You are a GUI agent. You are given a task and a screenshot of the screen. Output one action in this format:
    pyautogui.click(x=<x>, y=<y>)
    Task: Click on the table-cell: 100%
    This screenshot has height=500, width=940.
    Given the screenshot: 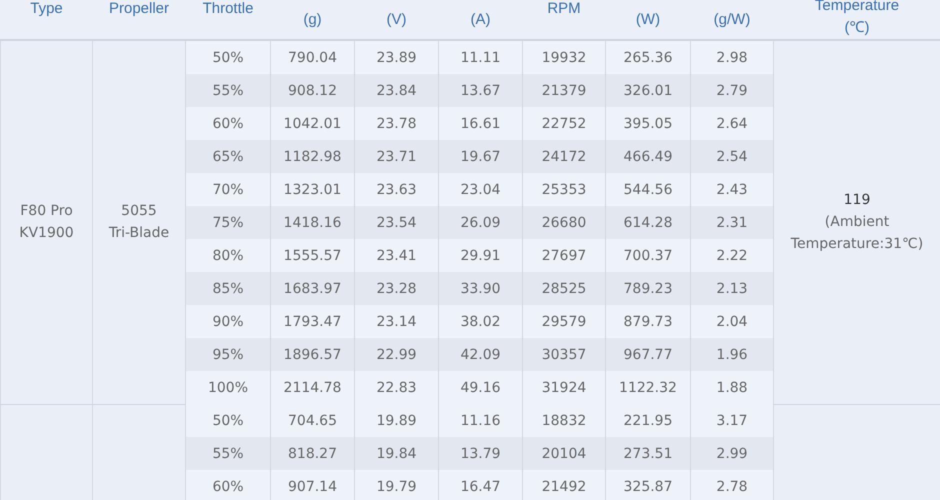 What is the action you would take?
    pyautogui.click(x=228, y=388)
    